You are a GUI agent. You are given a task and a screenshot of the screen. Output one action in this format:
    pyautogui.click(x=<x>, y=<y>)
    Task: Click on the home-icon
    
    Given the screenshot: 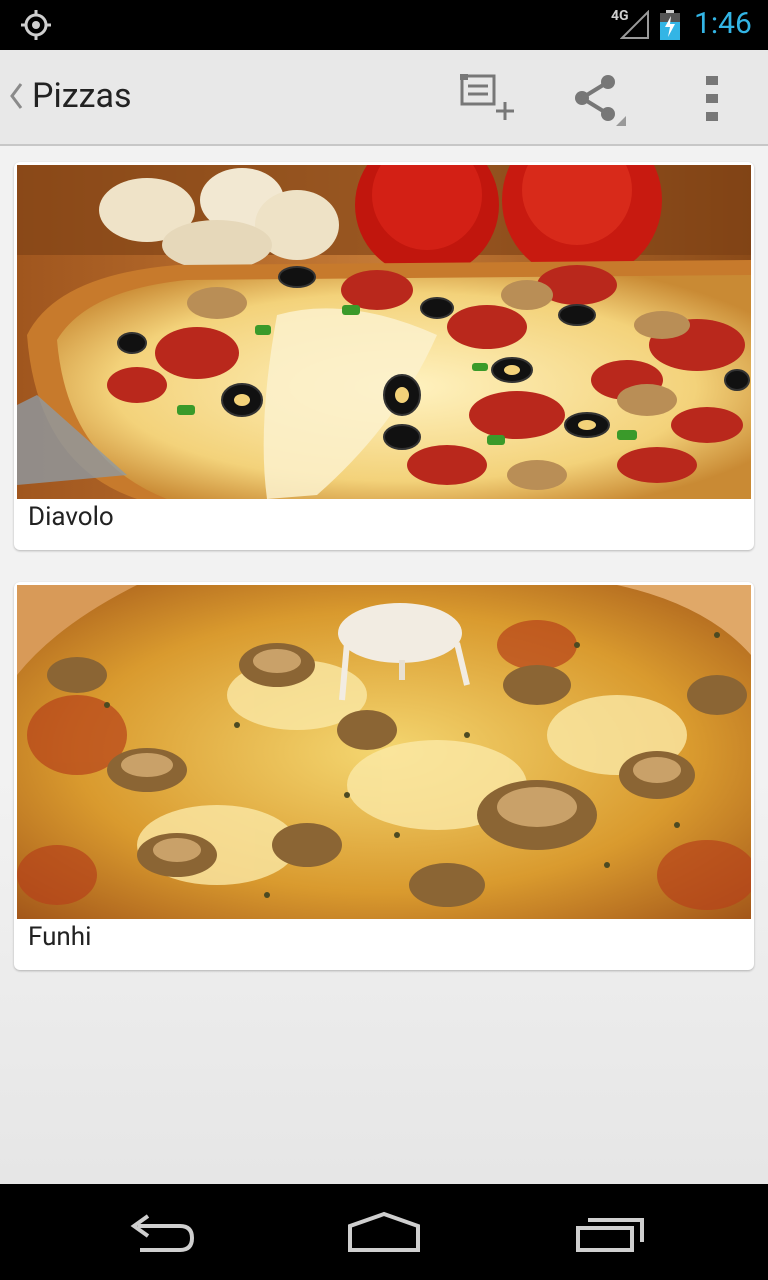 What is the action you would take?
    pyautogui.click(x=384, y=1231)
    